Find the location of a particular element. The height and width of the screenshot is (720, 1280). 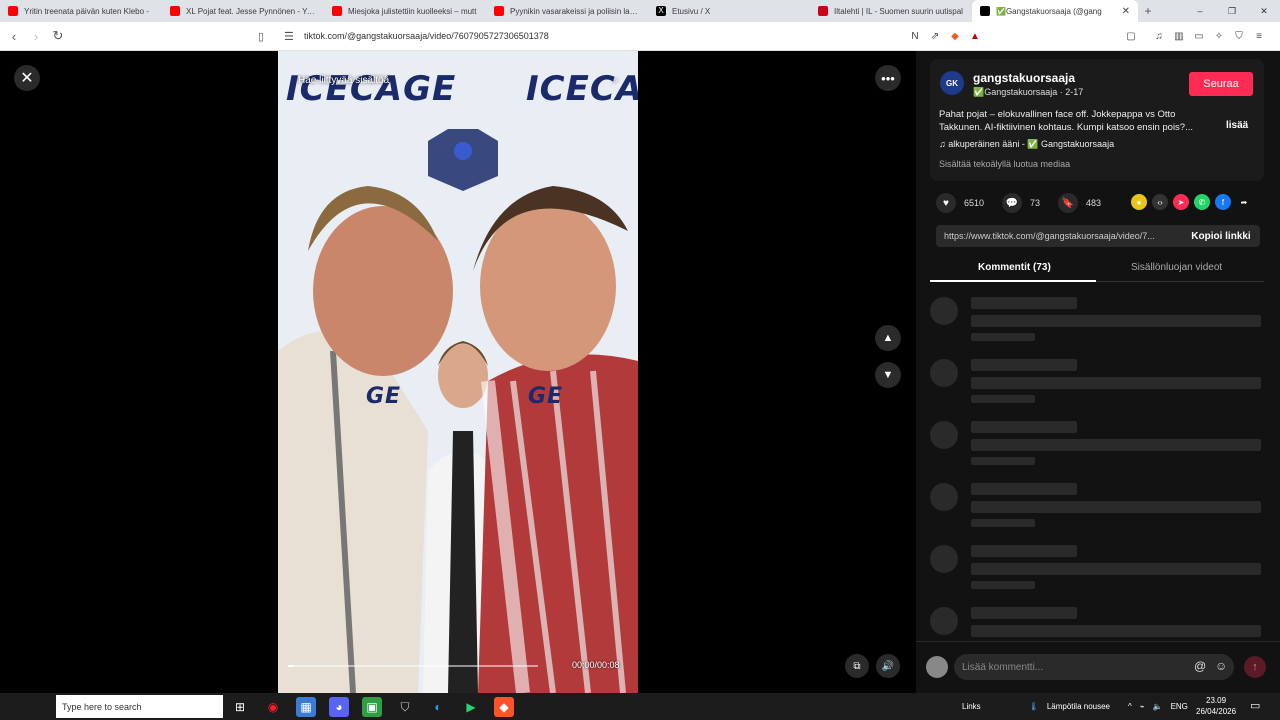

bookmark-icon: ▯ is located at coordinates (261, 36).